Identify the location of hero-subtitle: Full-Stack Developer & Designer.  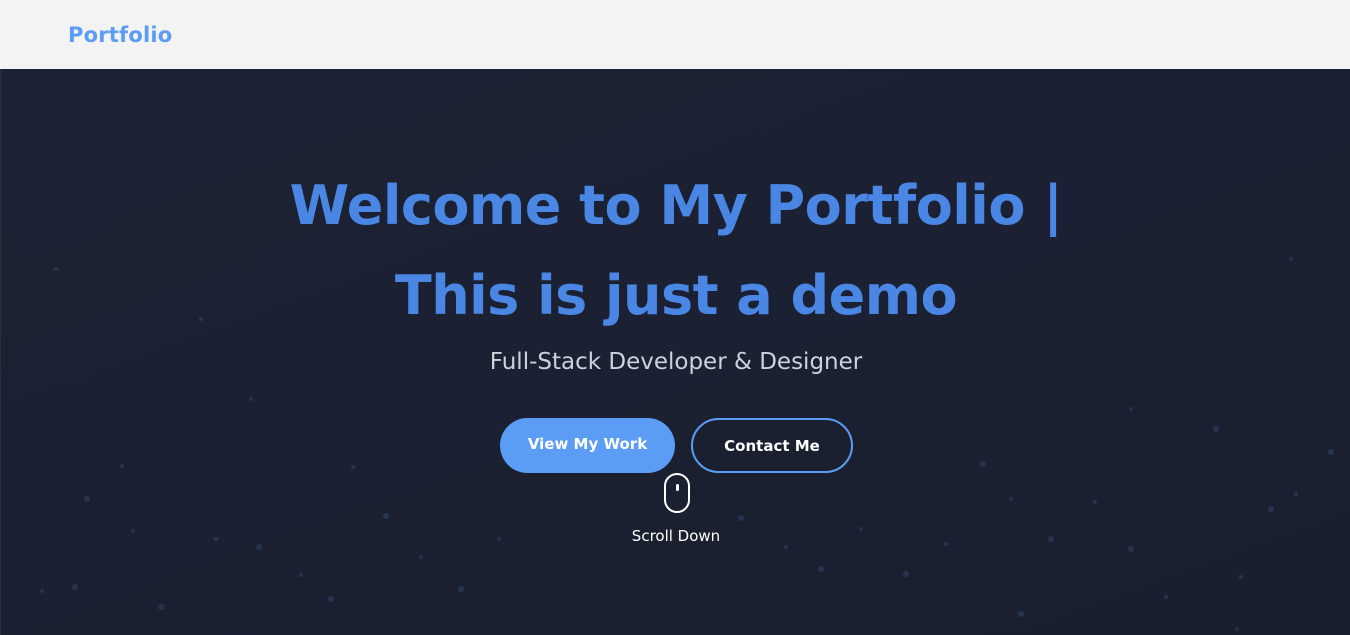
(676, 362).